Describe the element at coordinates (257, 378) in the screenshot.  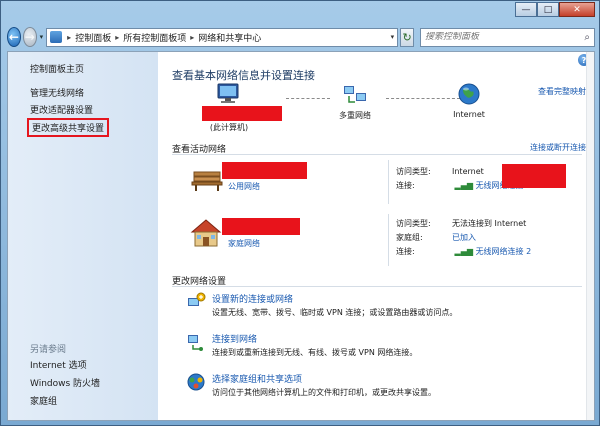
I see `task-title: 选择家庭组和共享选项` at that location.